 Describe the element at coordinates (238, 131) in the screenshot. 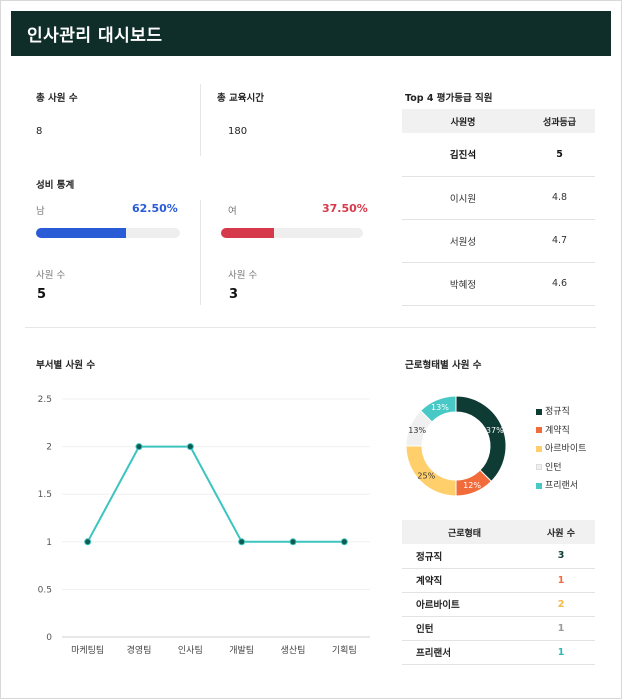

I see `total-training-value: 180` at that location.